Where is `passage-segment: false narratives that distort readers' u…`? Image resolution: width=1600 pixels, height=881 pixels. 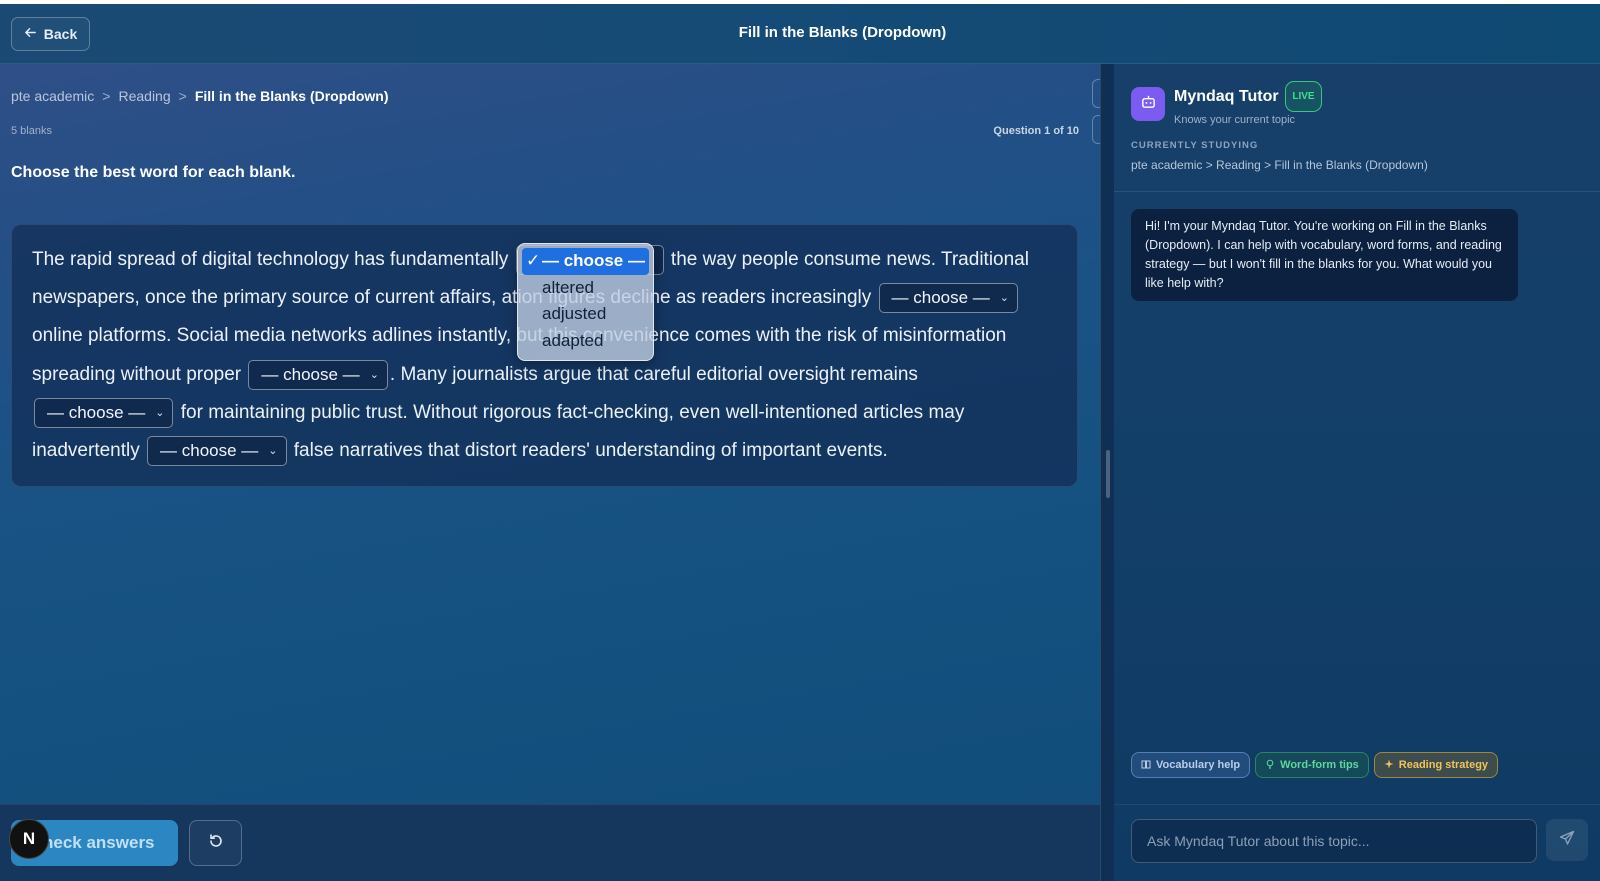
passage-segment: false narratives that distort readers' u… is located at coordinates (590, 451).